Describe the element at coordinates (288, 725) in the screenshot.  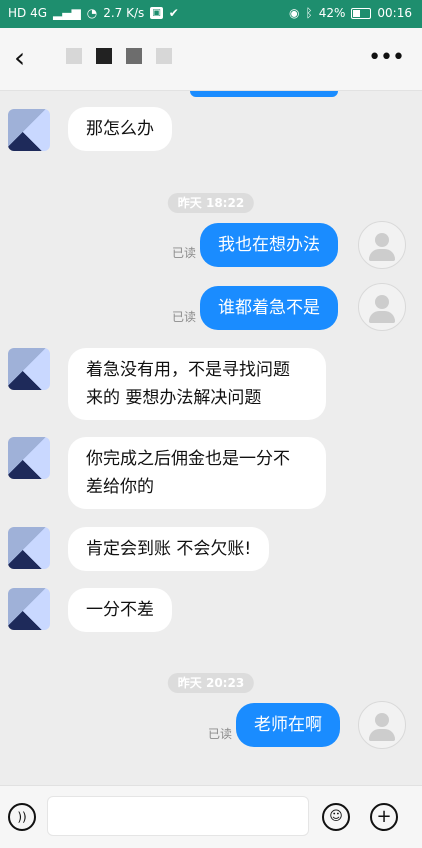
I see `message-bubble-right: 老师在啊` at that location.